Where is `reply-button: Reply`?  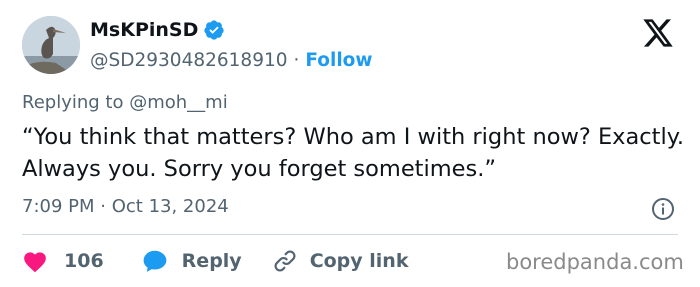
reply-button: Reply is located at coordinates (192, 261).